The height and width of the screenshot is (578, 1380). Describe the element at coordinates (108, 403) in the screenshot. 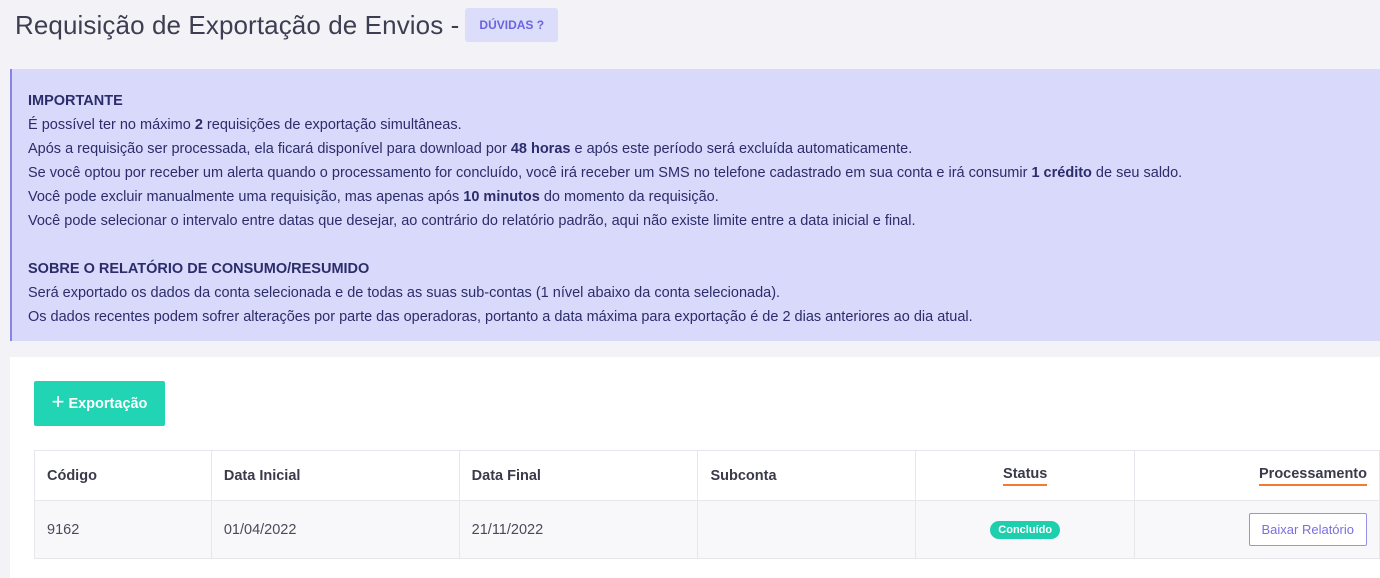

I see `new-export-label: Exportação` at that location.